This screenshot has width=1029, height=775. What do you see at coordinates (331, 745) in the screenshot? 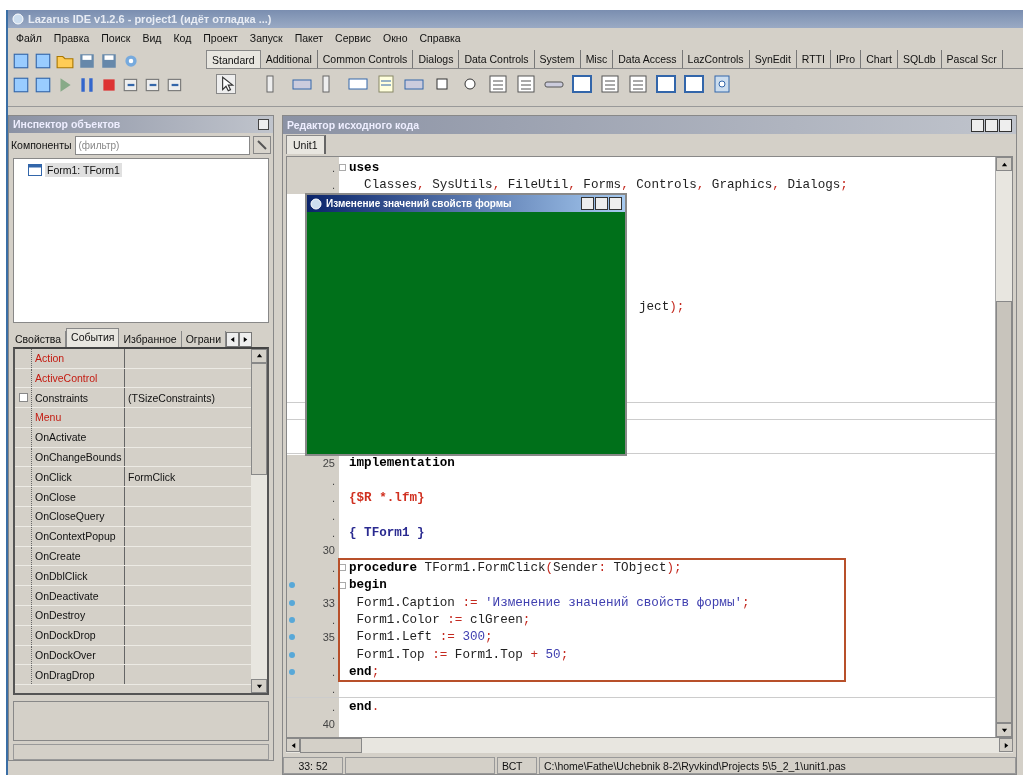
I see `scroll-thumb` at bounding box center [331, 745].